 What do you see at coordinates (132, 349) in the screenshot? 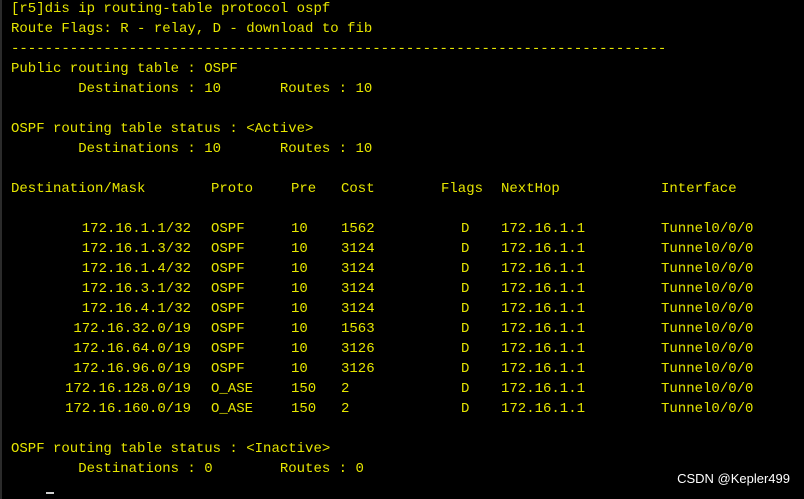
I see `route-destination: 172.16.64.0/19` at bounding box center [132, 349].